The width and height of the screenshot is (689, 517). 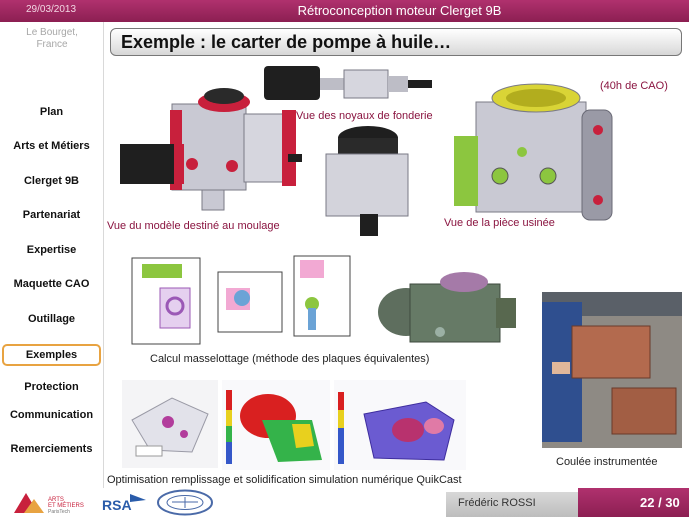 I want to click on instrumented-casting-photo, so click(x=612, y=370).